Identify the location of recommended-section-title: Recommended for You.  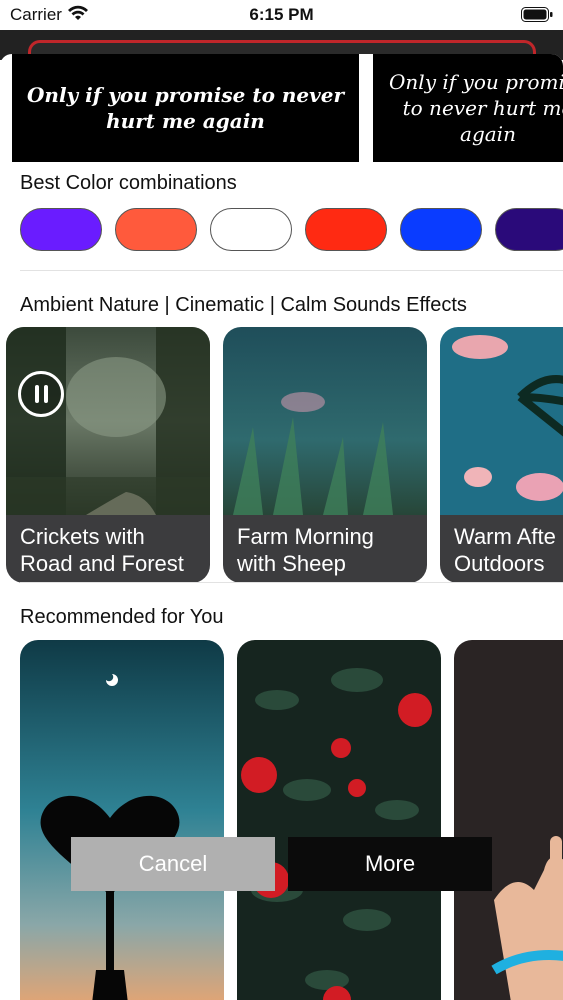
(122, 617).